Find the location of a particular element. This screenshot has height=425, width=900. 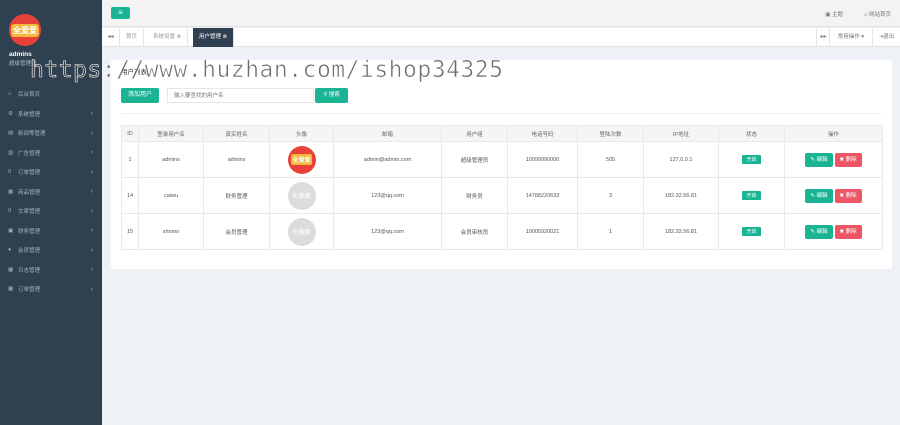

cell-phone: 10099990000 is located at coordinates (542, 159).